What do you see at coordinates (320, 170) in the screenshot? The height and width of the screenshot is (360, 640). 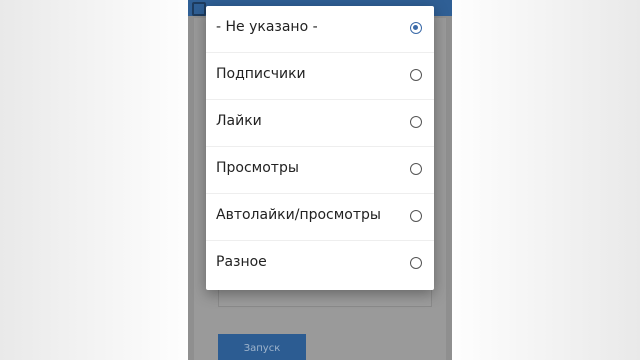 I see `option-views: Просмотры` at bounding box center [320, 170].